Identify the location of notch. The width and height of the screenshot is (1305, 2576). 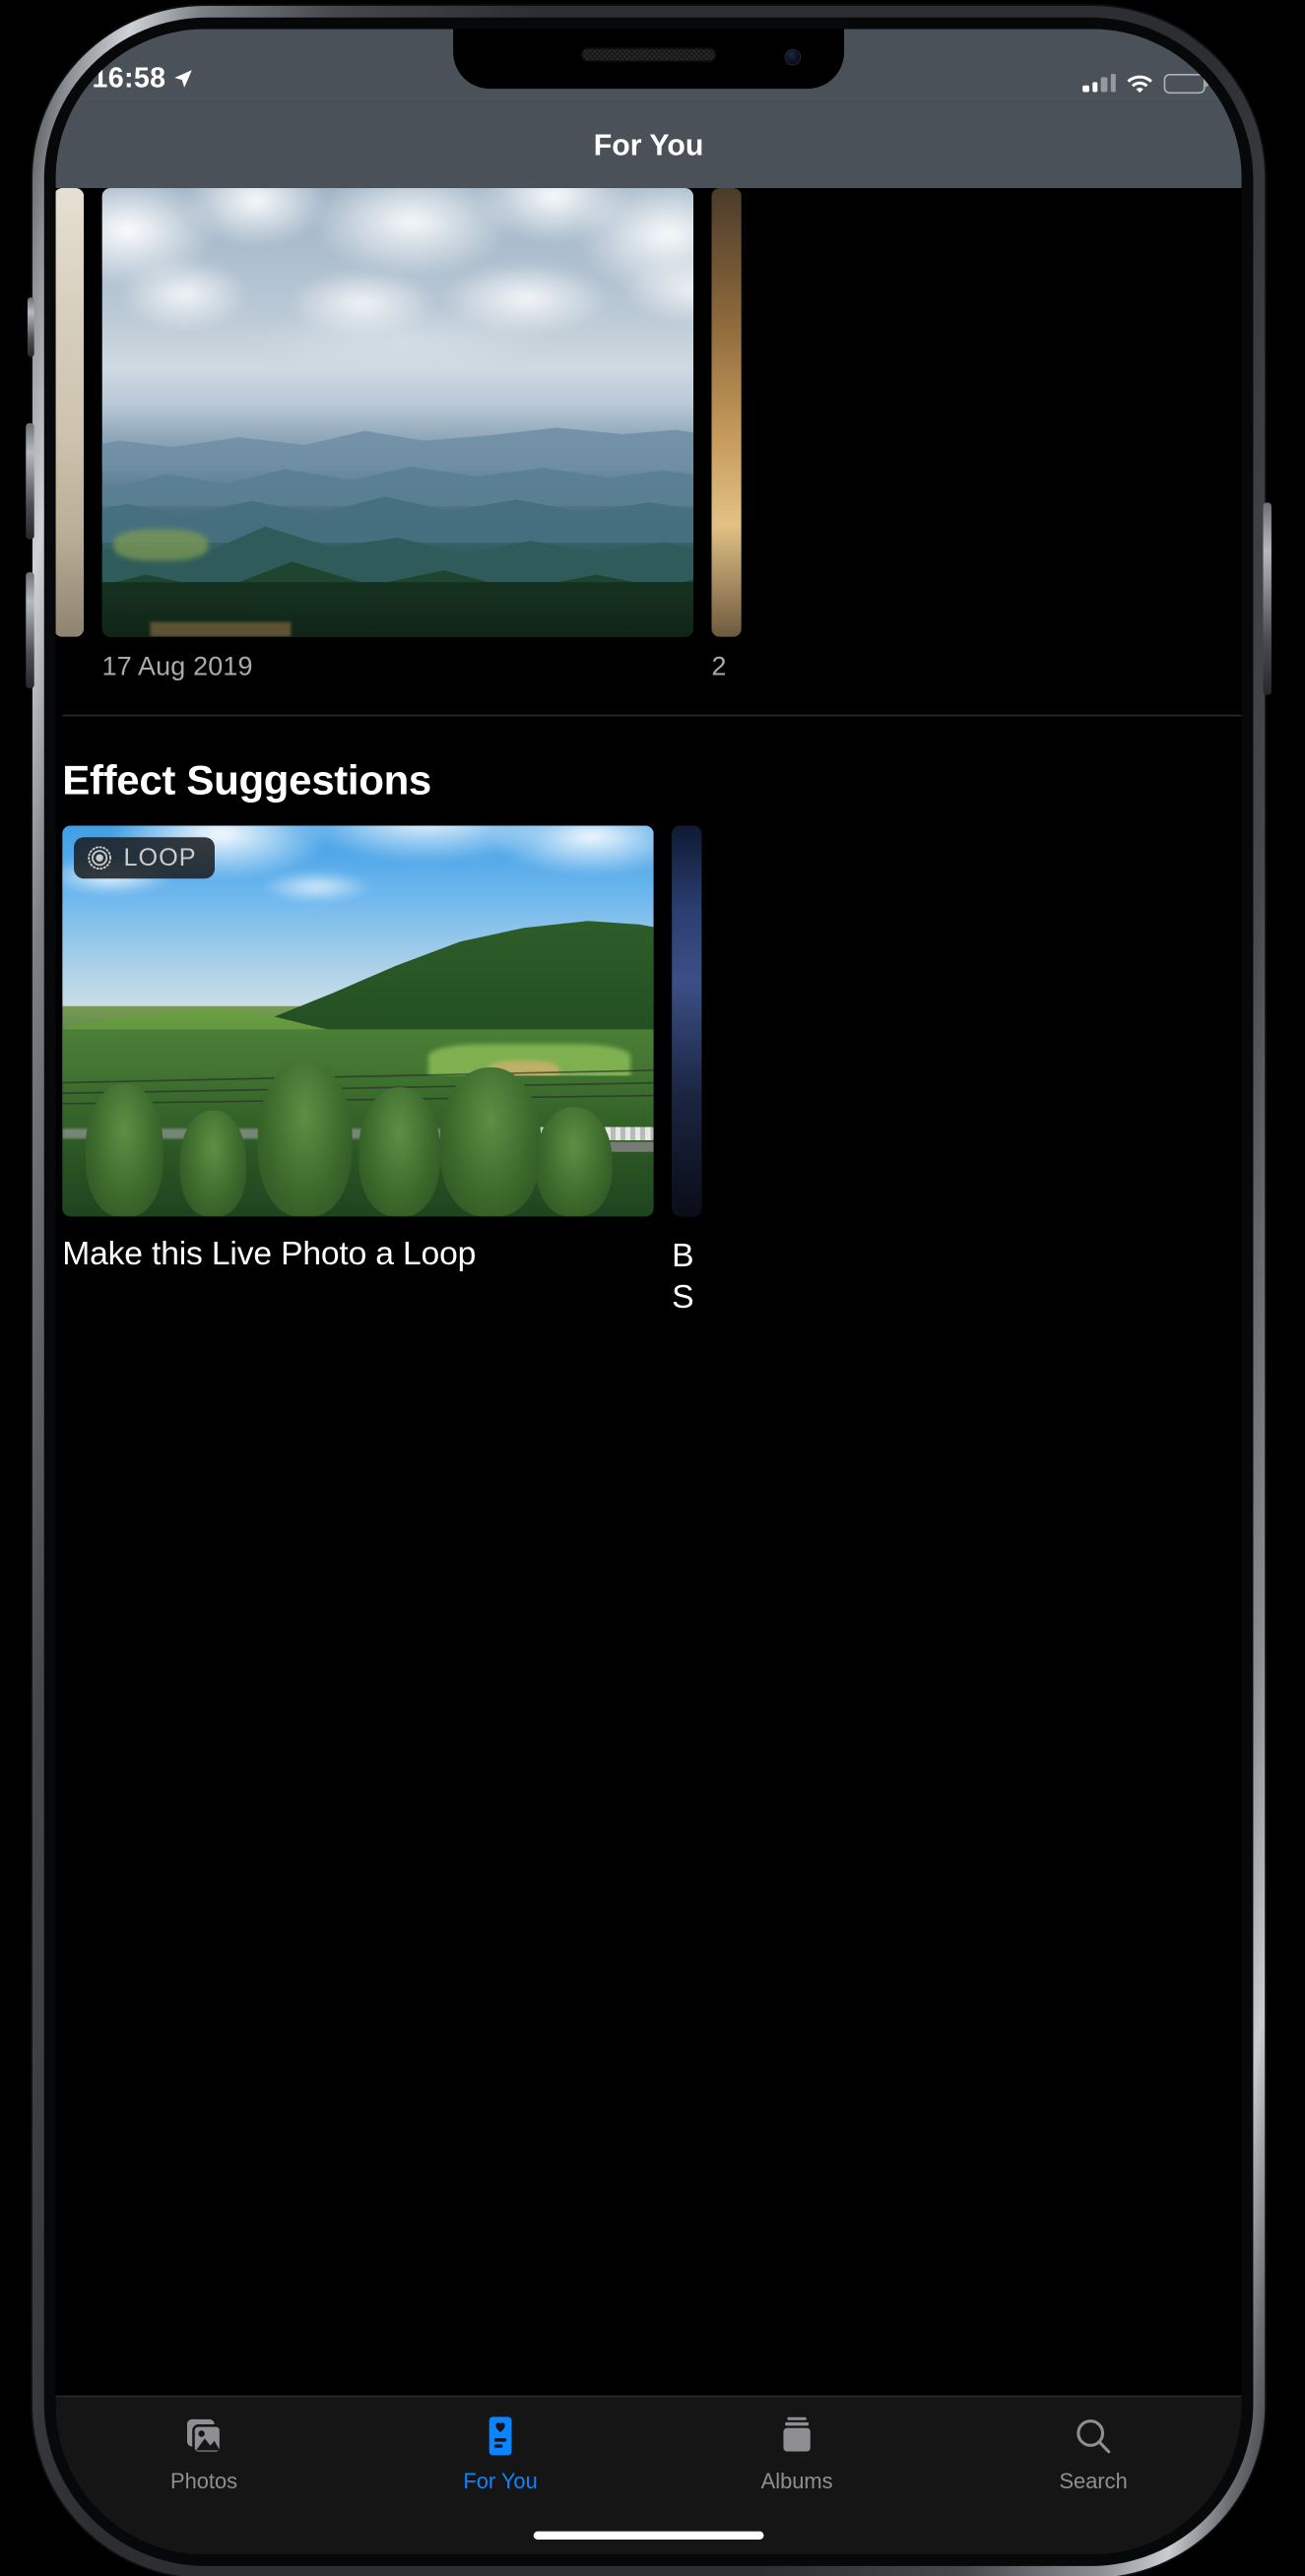
(649, 59).